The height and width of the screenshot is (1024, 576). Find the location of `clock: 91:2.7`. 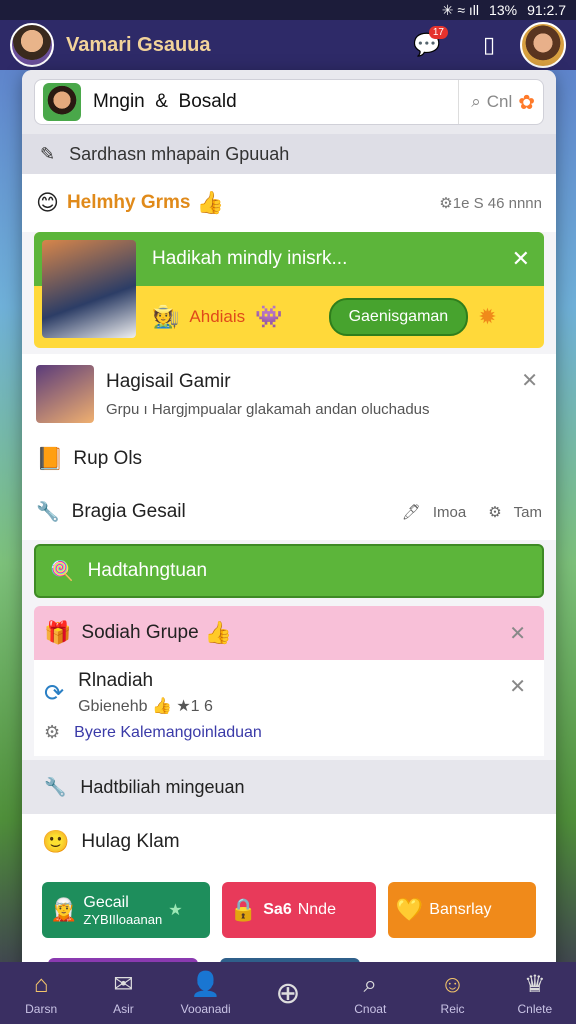

clock: 91:2.7 is located at coordinates (546, 10).